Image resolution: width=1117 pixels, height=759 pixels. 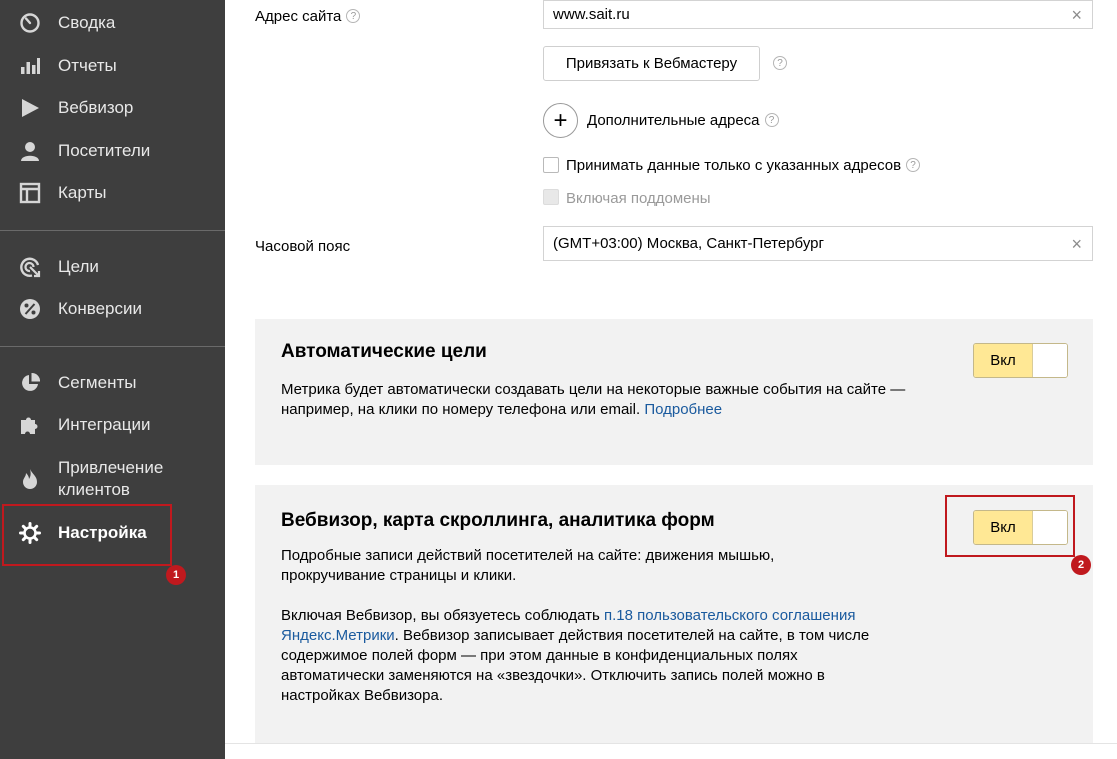 I want to click on add-address-button: +, so click(x=560, y=120).